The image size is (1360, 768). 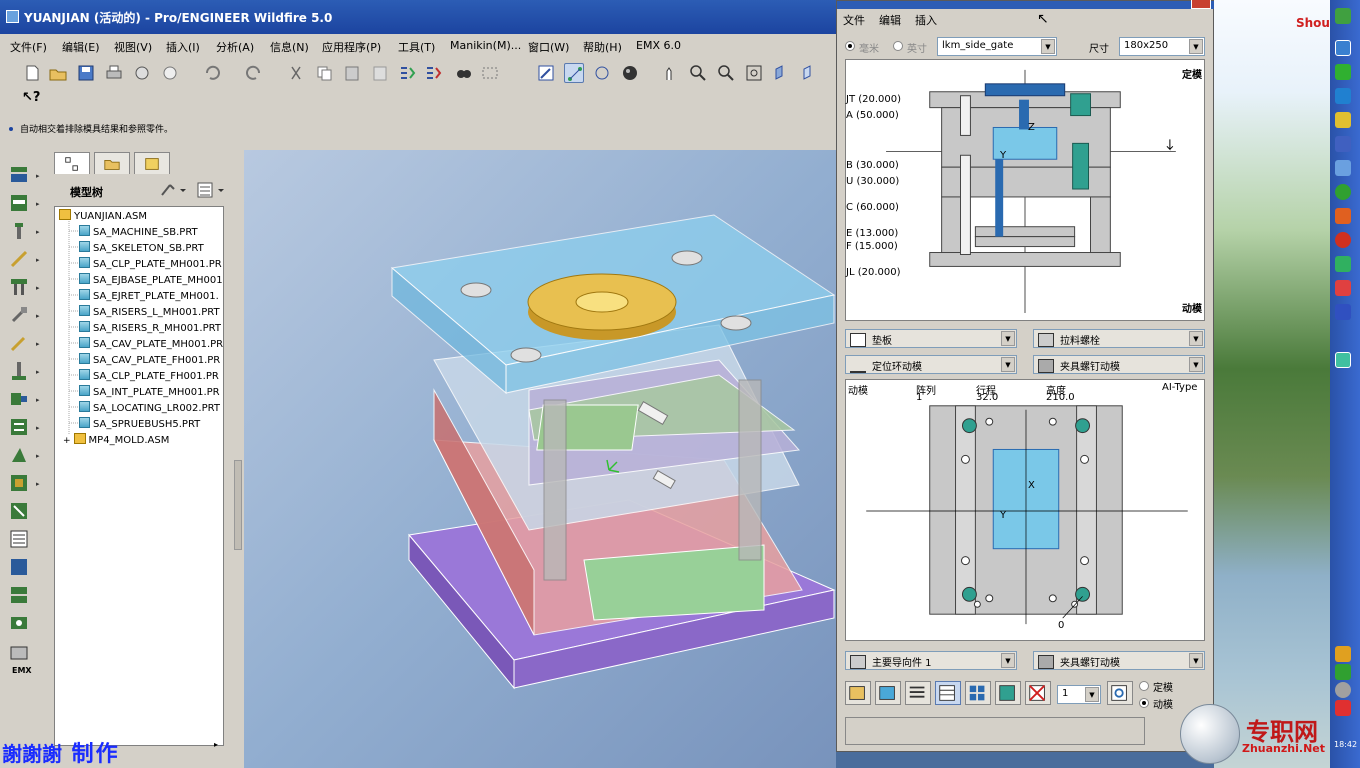 I want to click on moving-half-radio, so click(x=1144, y=703).